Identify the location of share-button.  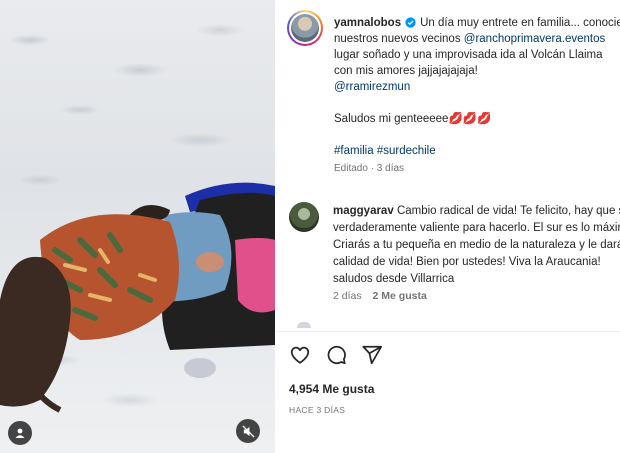
(372, 355).